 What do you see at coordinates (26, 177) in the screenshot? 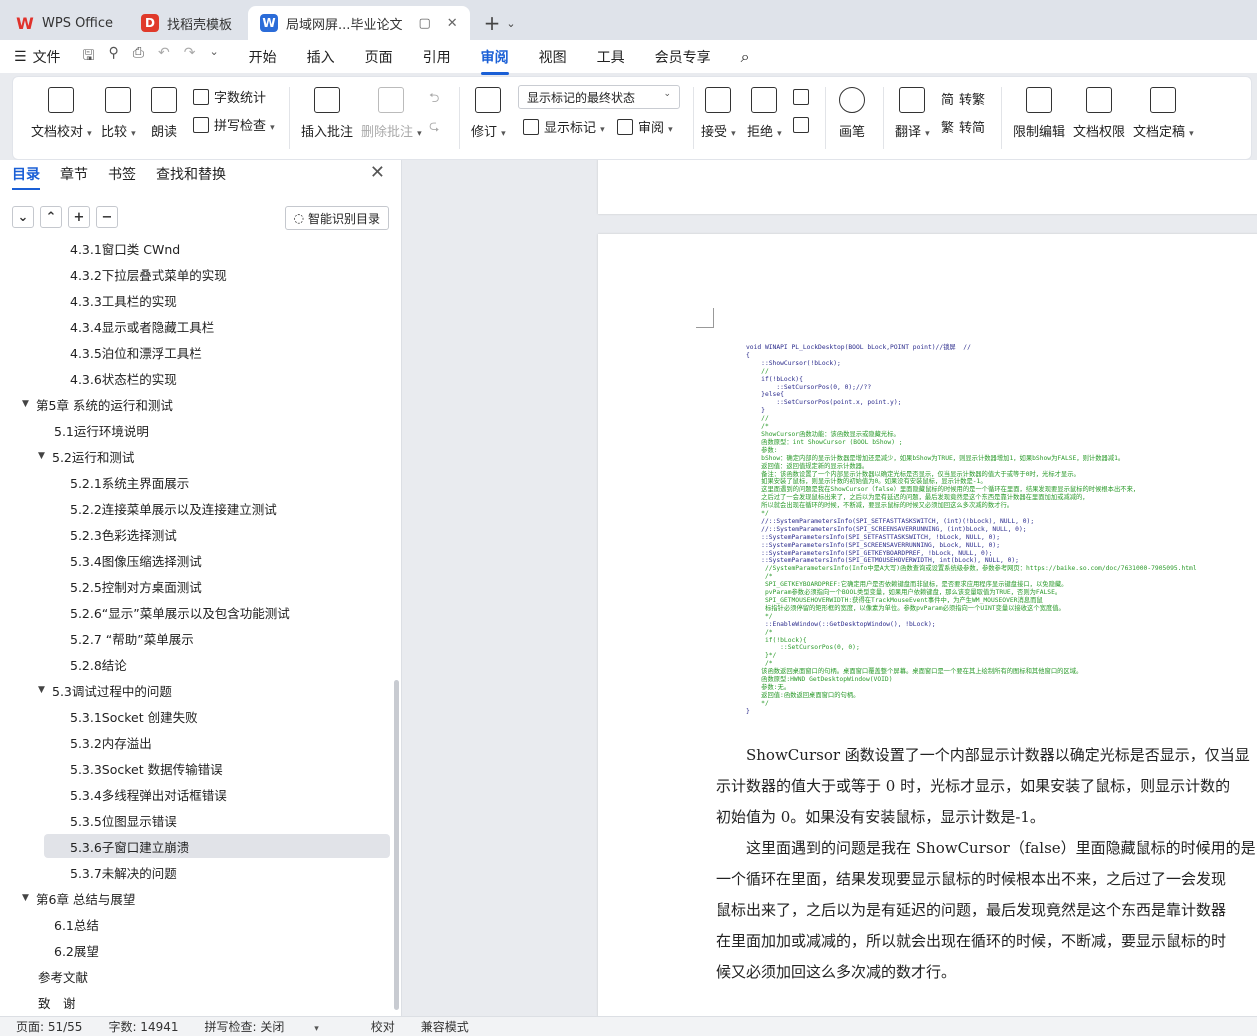
I see `tab-toc: 目录` at bounding box center [26, 177].